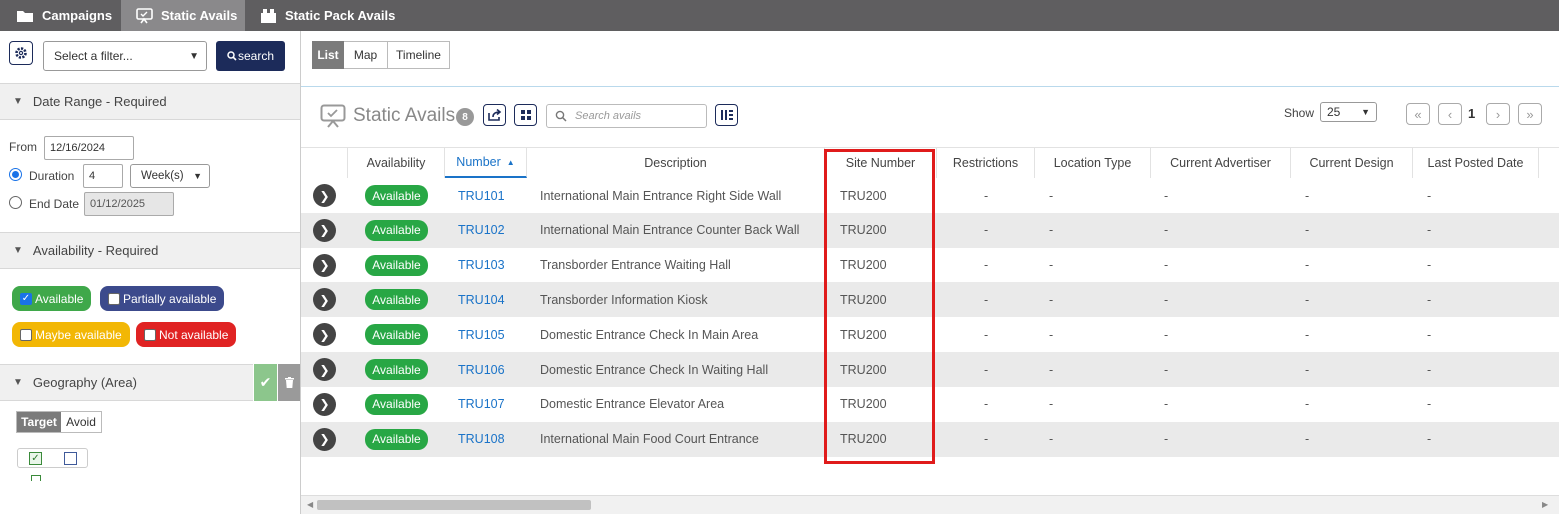 The height and width of the screenshot is (514, 1559). What do you see at coordinates (481, 404) in the screenshot?
I see `avail-number-link: TRU107` at bounding box center [481, 404].